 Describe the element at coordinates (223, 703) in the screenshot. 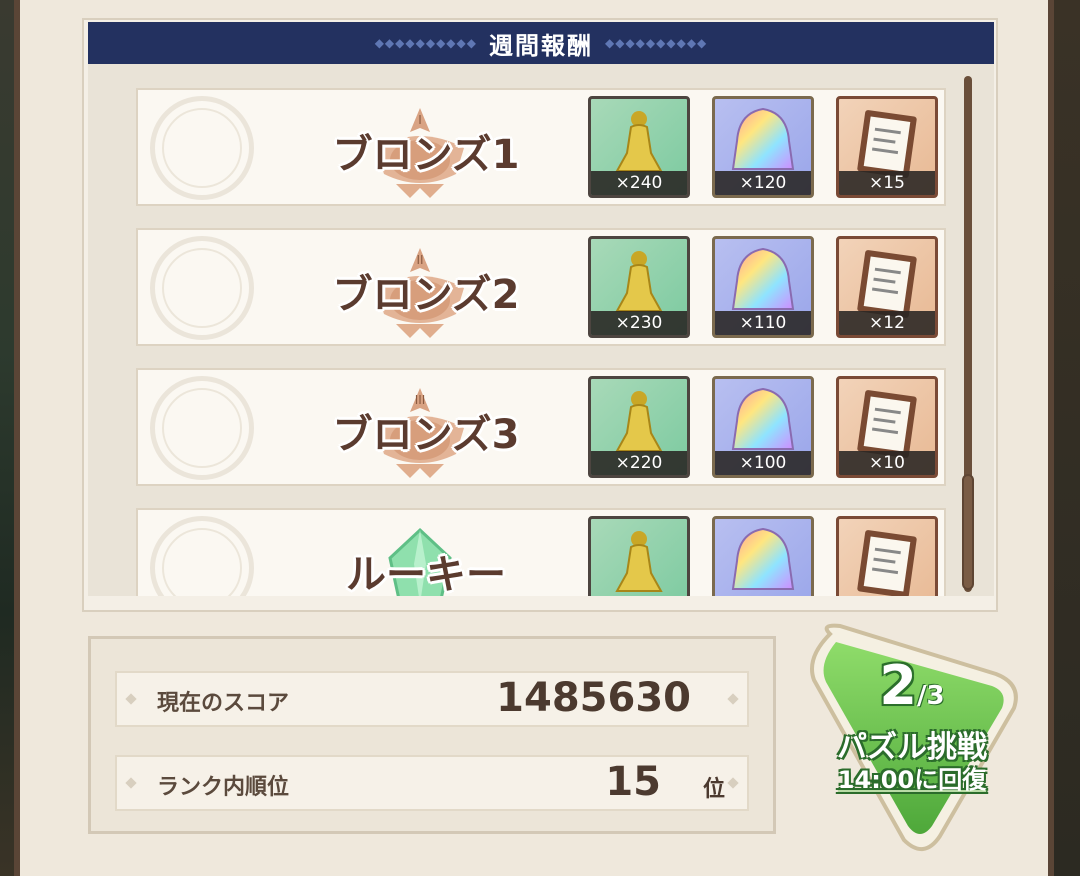

I see `current-score-label: 現在のスコア` at that location.